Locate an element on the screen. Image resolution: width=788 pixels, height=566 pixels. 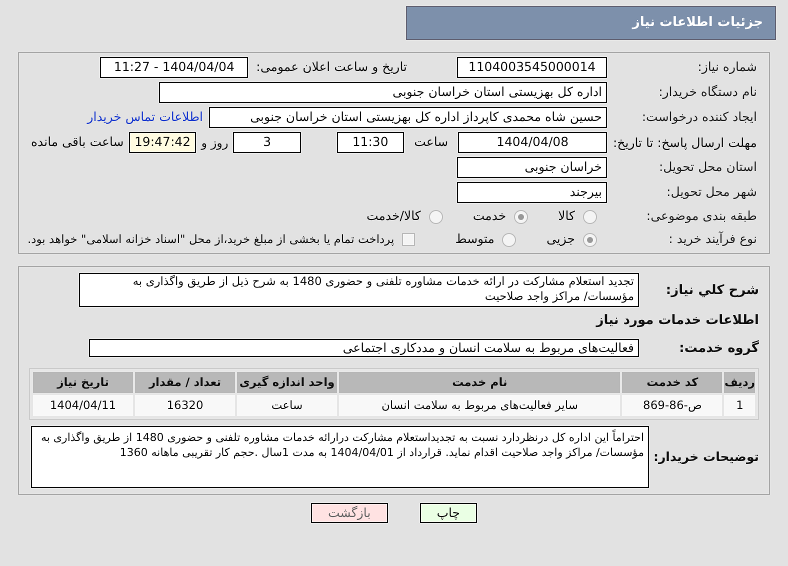
table-cell: ساعت is located at coordinates (287, 405).